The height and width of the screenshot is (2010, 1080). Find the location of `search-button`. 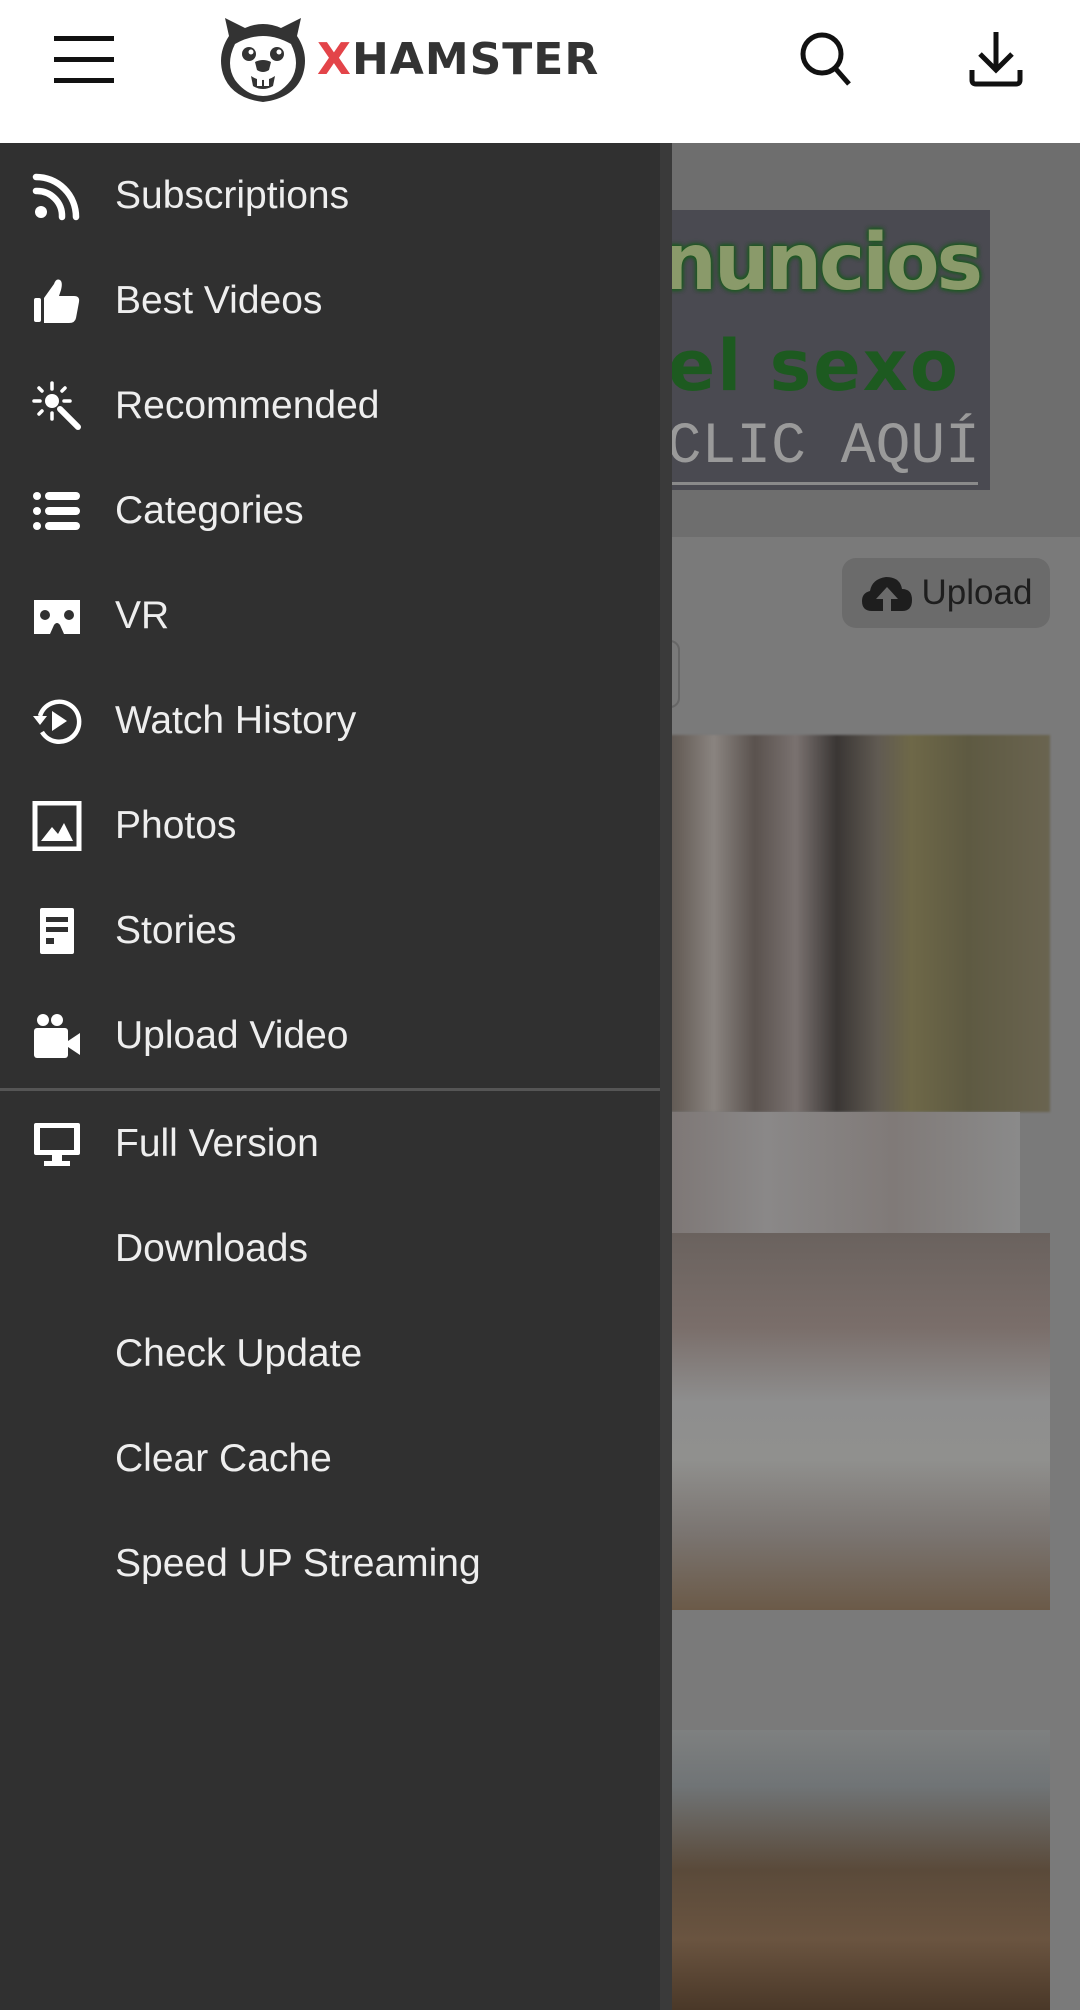

search-button is located at coordinates (827, 58).